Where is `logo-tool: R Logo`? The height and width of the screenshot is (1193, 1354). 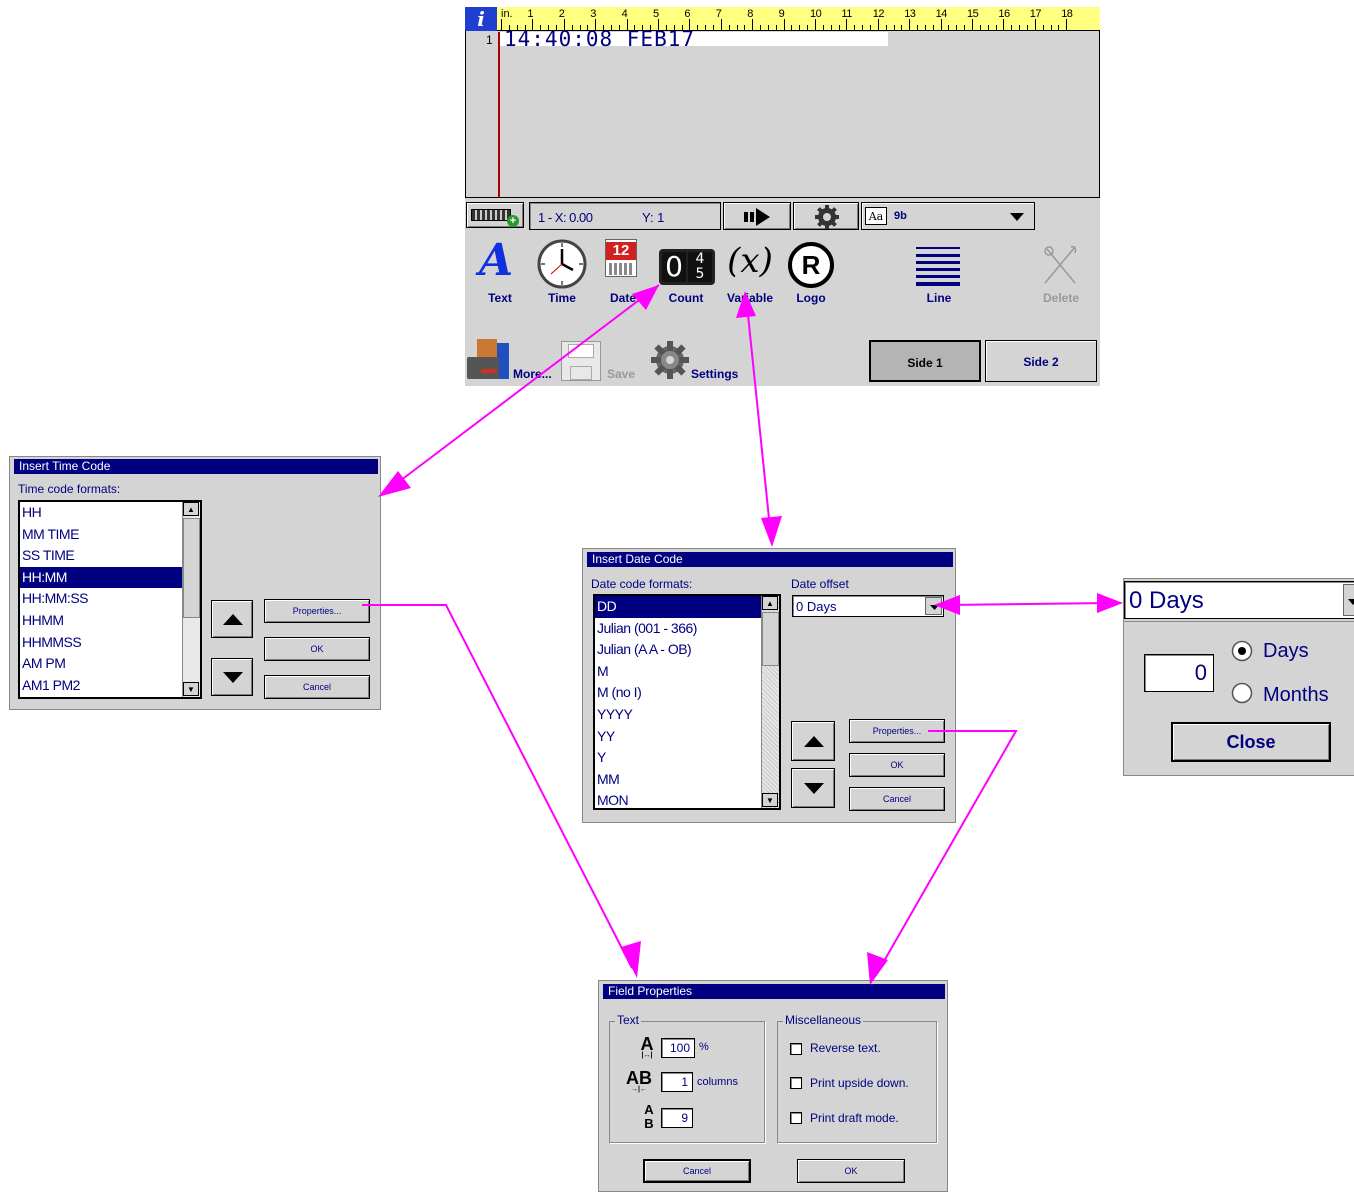 logo-tool: R Logo is located at coordinates (811, 276).